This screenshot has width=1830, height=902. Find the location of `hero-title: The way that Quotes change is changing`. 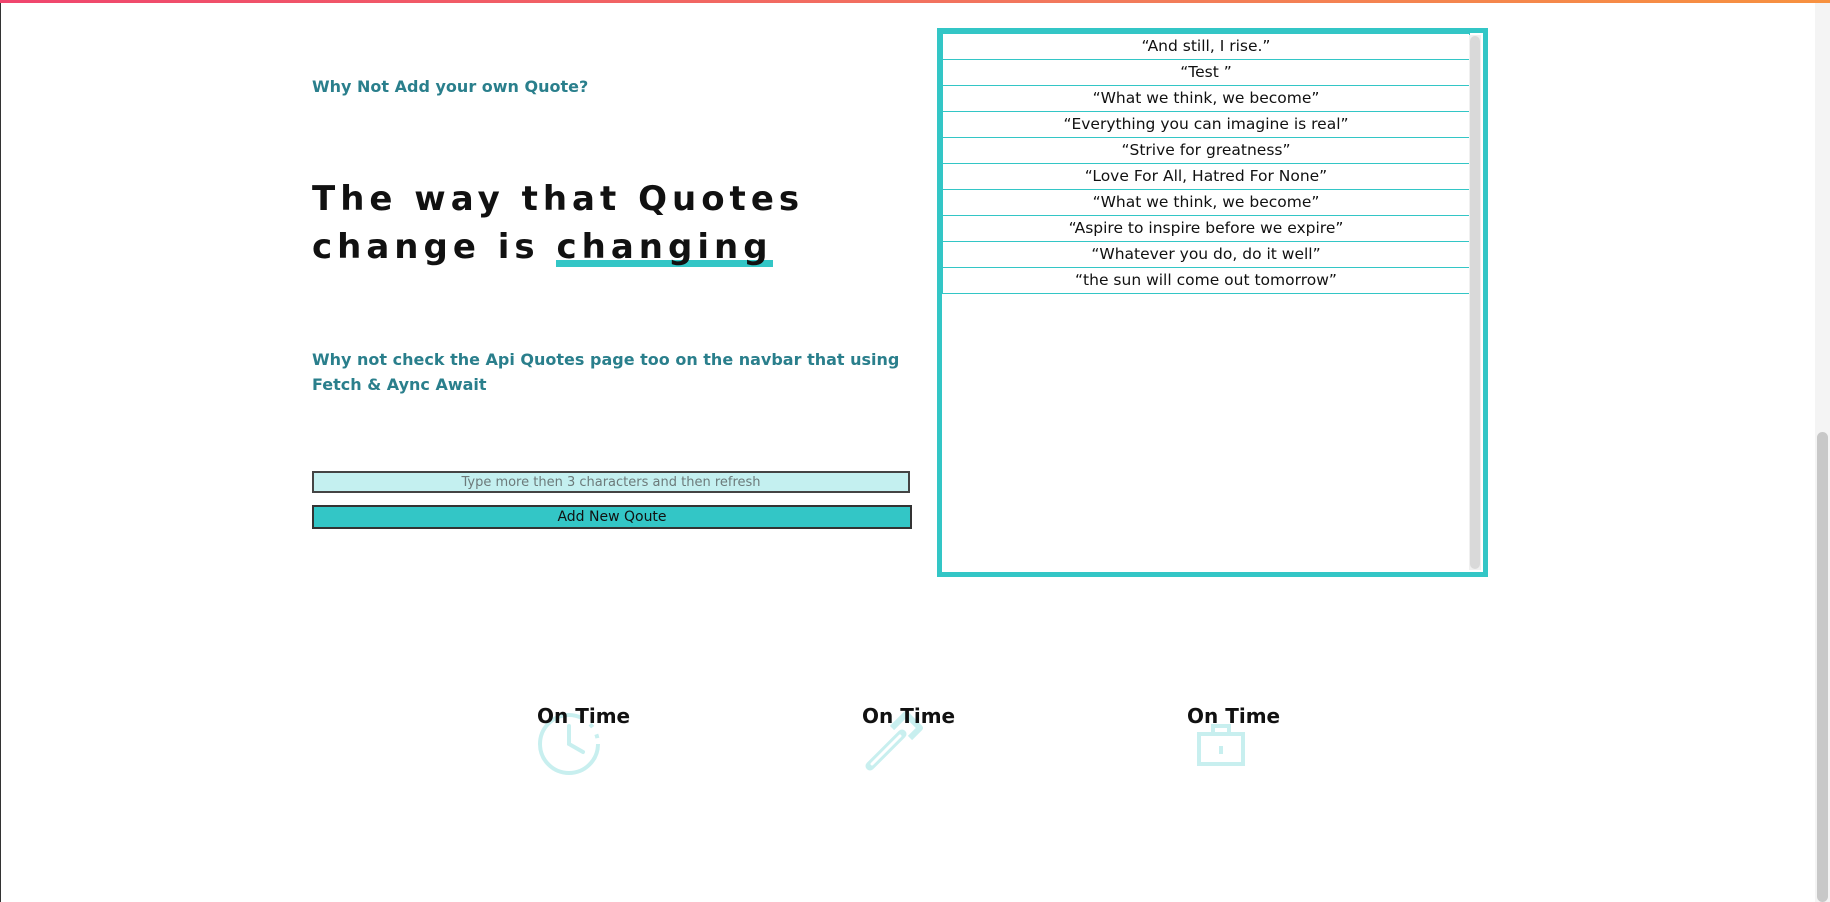

hero-title: The way that Quotes change is changing is located at coordinates (617, 223).